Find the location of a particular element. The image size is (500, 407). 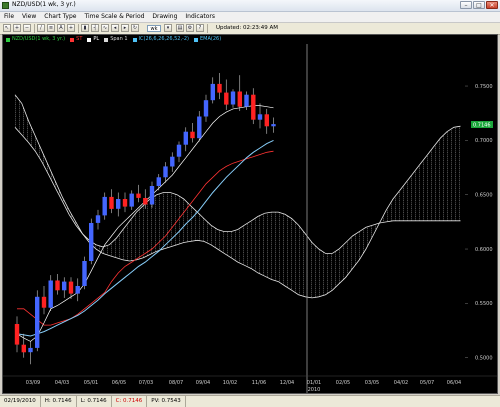

print-icon: ▤ is located at coordinates (180, 28).